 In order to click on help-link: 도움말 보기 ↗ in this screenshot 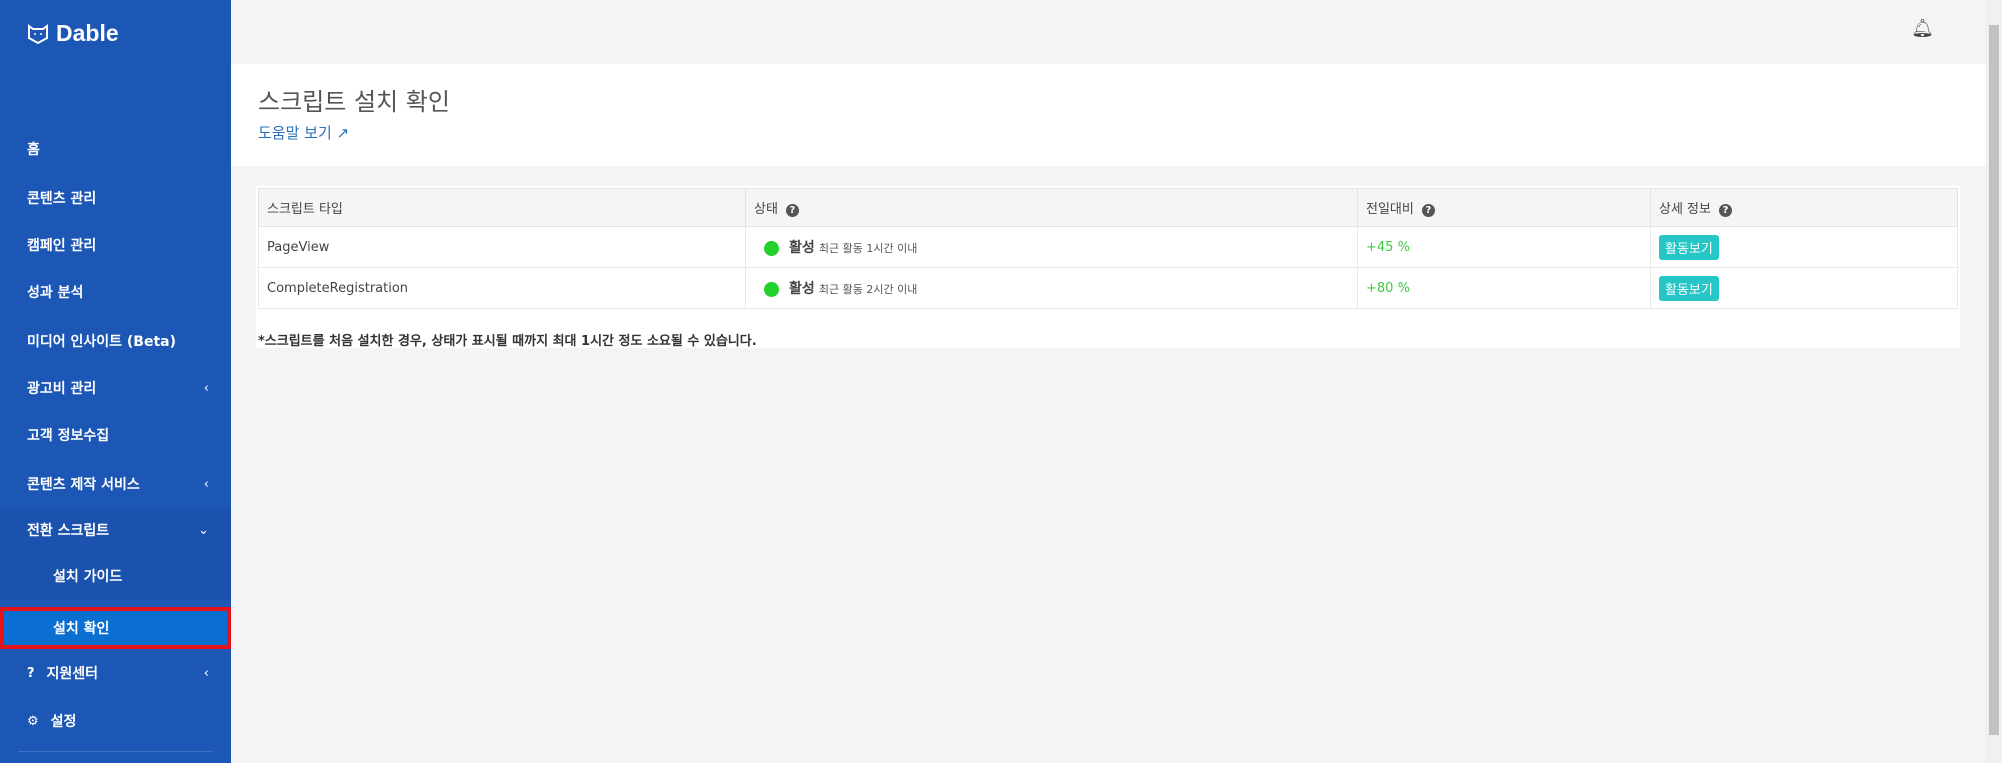, I will do `click(303, 132)`.